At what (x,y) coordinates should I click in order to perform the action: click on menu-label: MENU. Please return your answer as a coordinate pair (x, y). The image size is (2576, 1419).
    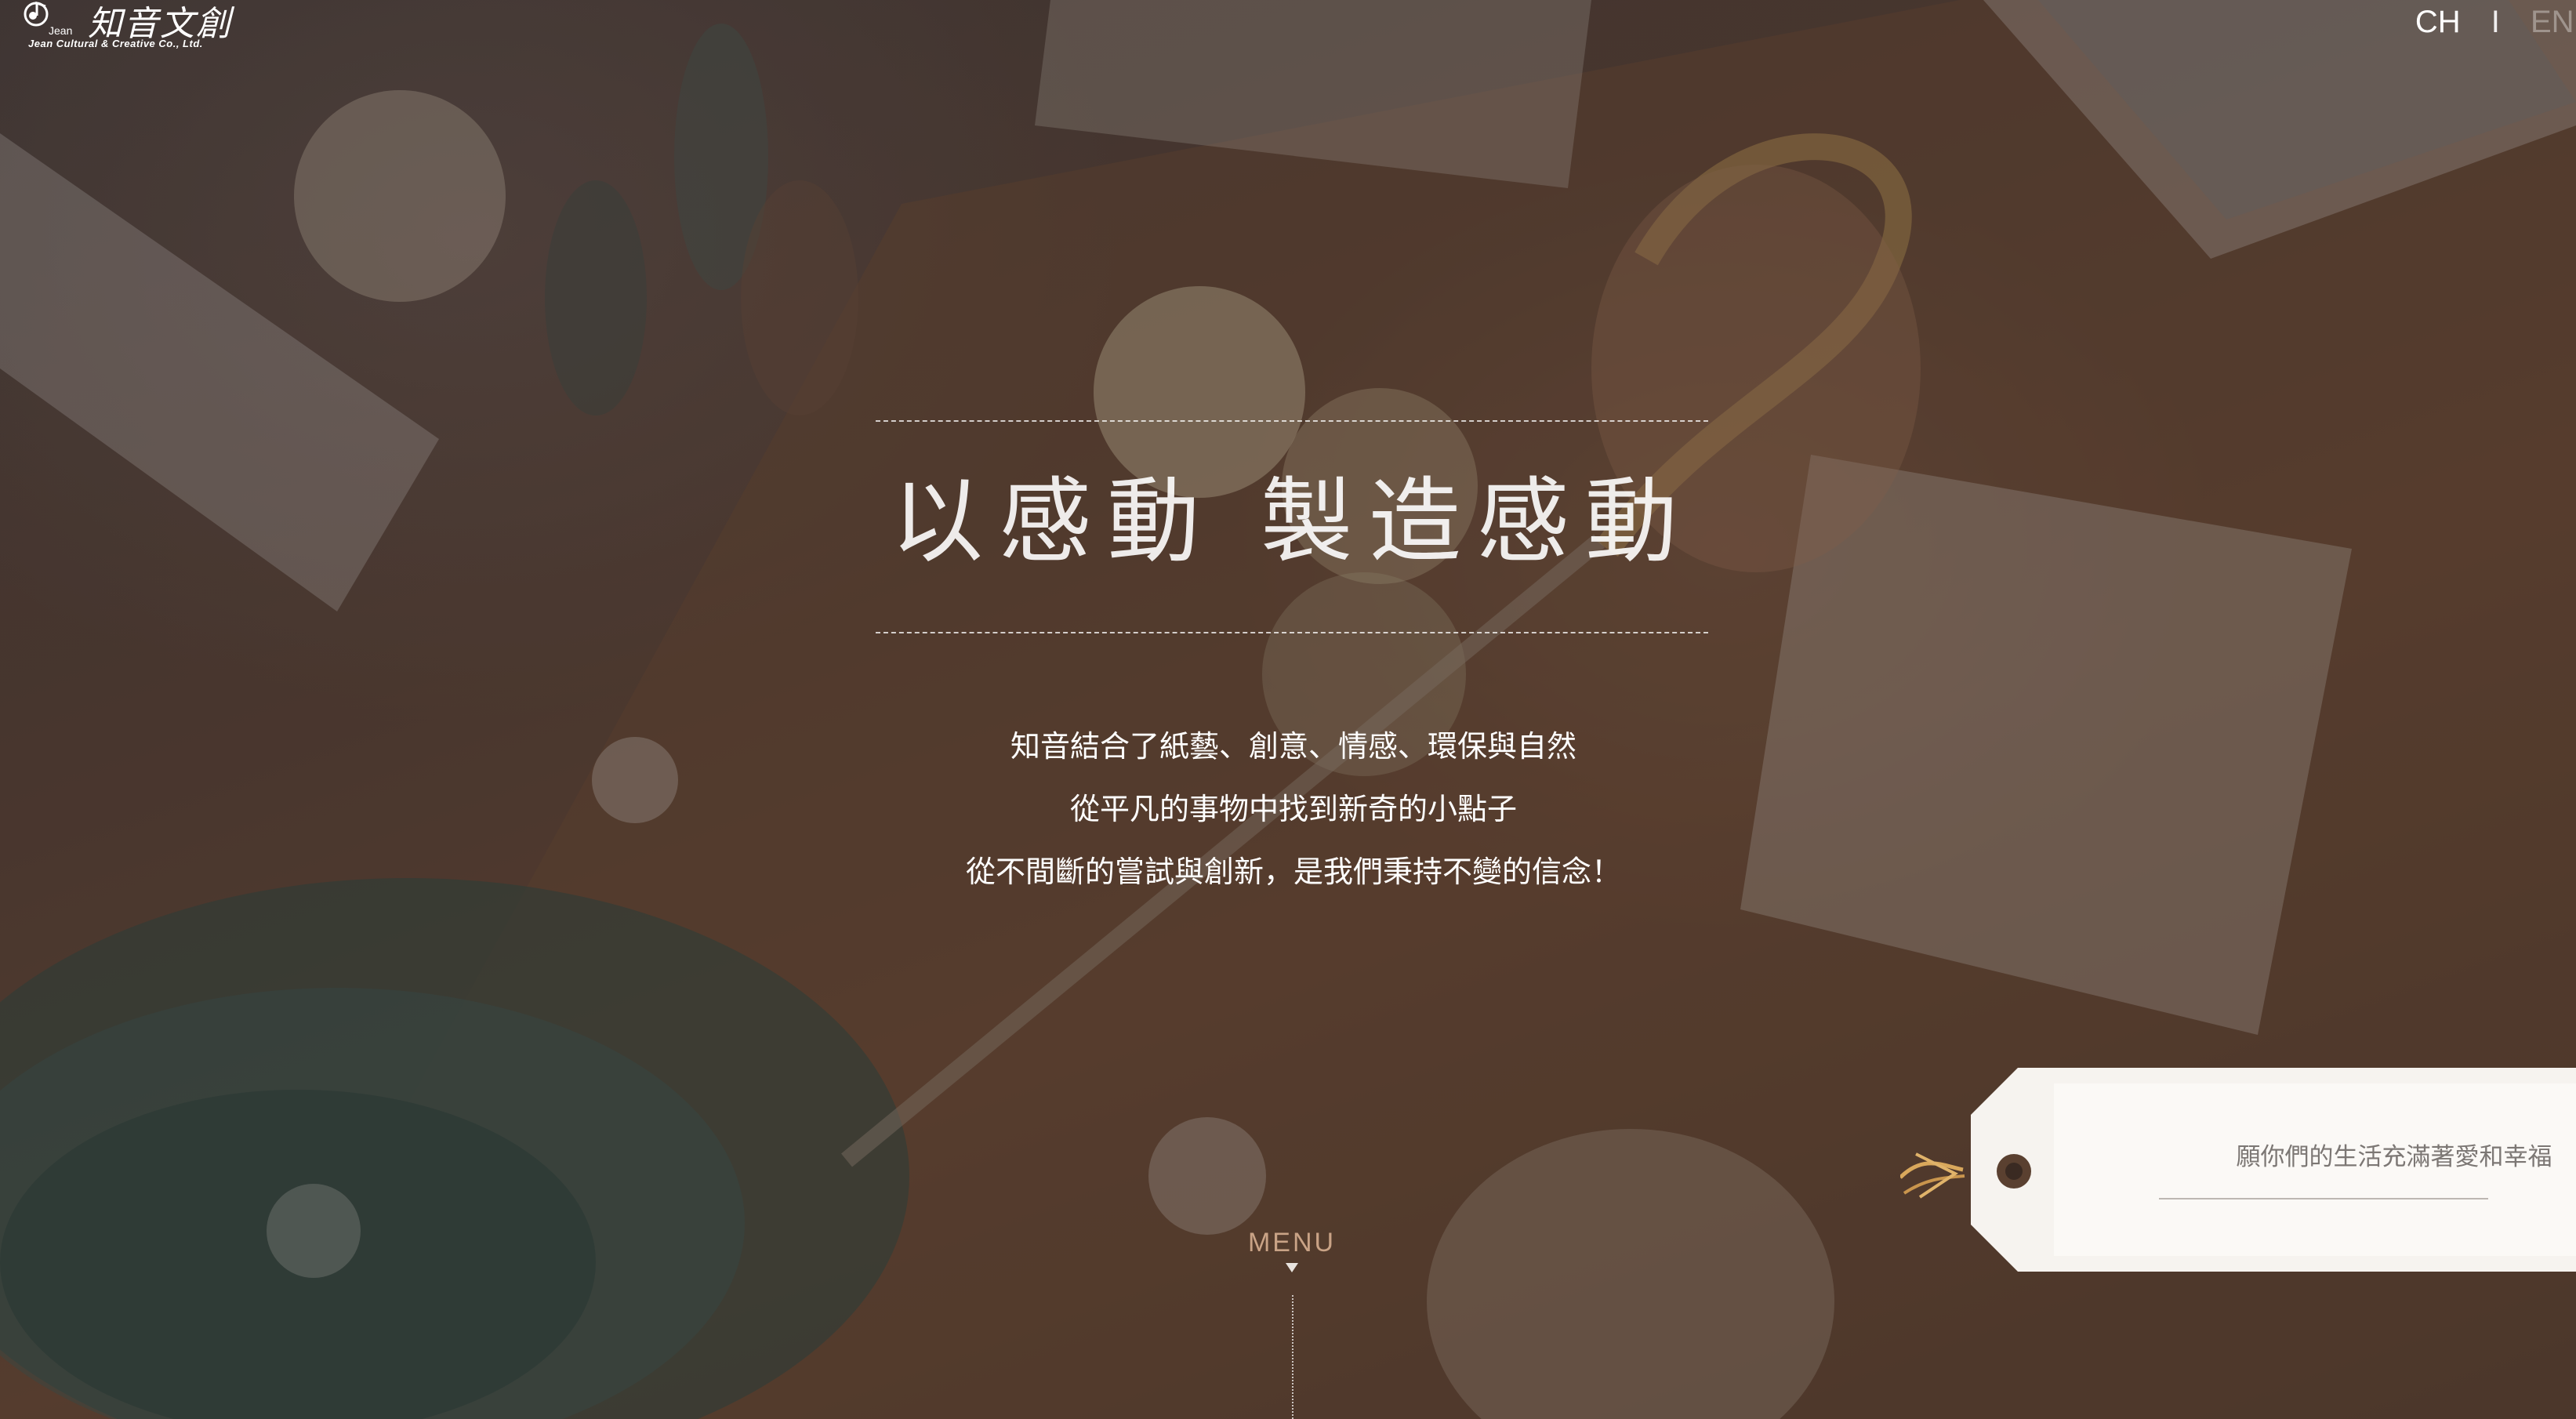
    Looking at the image, I should click on (1292, 1243).